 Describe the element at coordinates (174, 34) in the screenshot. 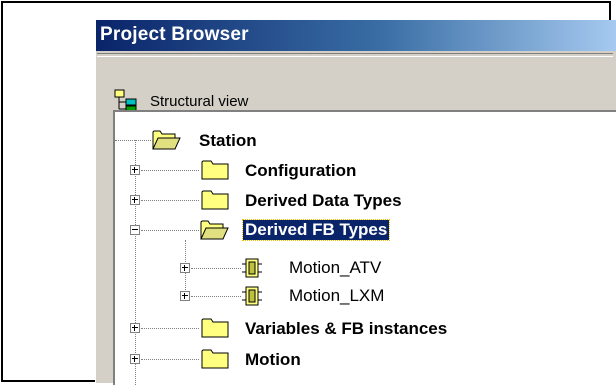

I see `window-title: Project Browser` at that location.